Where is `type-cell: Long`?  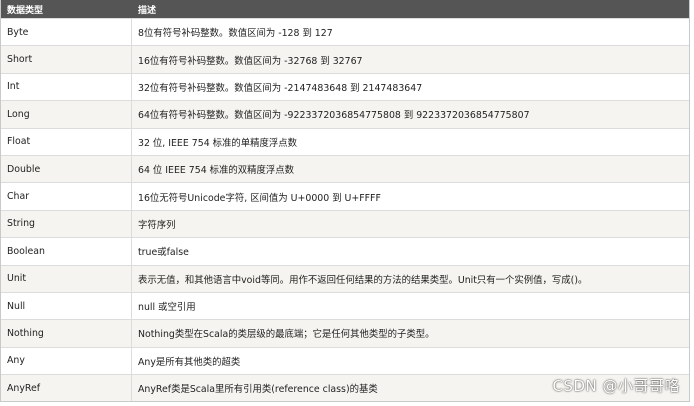 type-cell: Long is located at coordinates (66, 114).